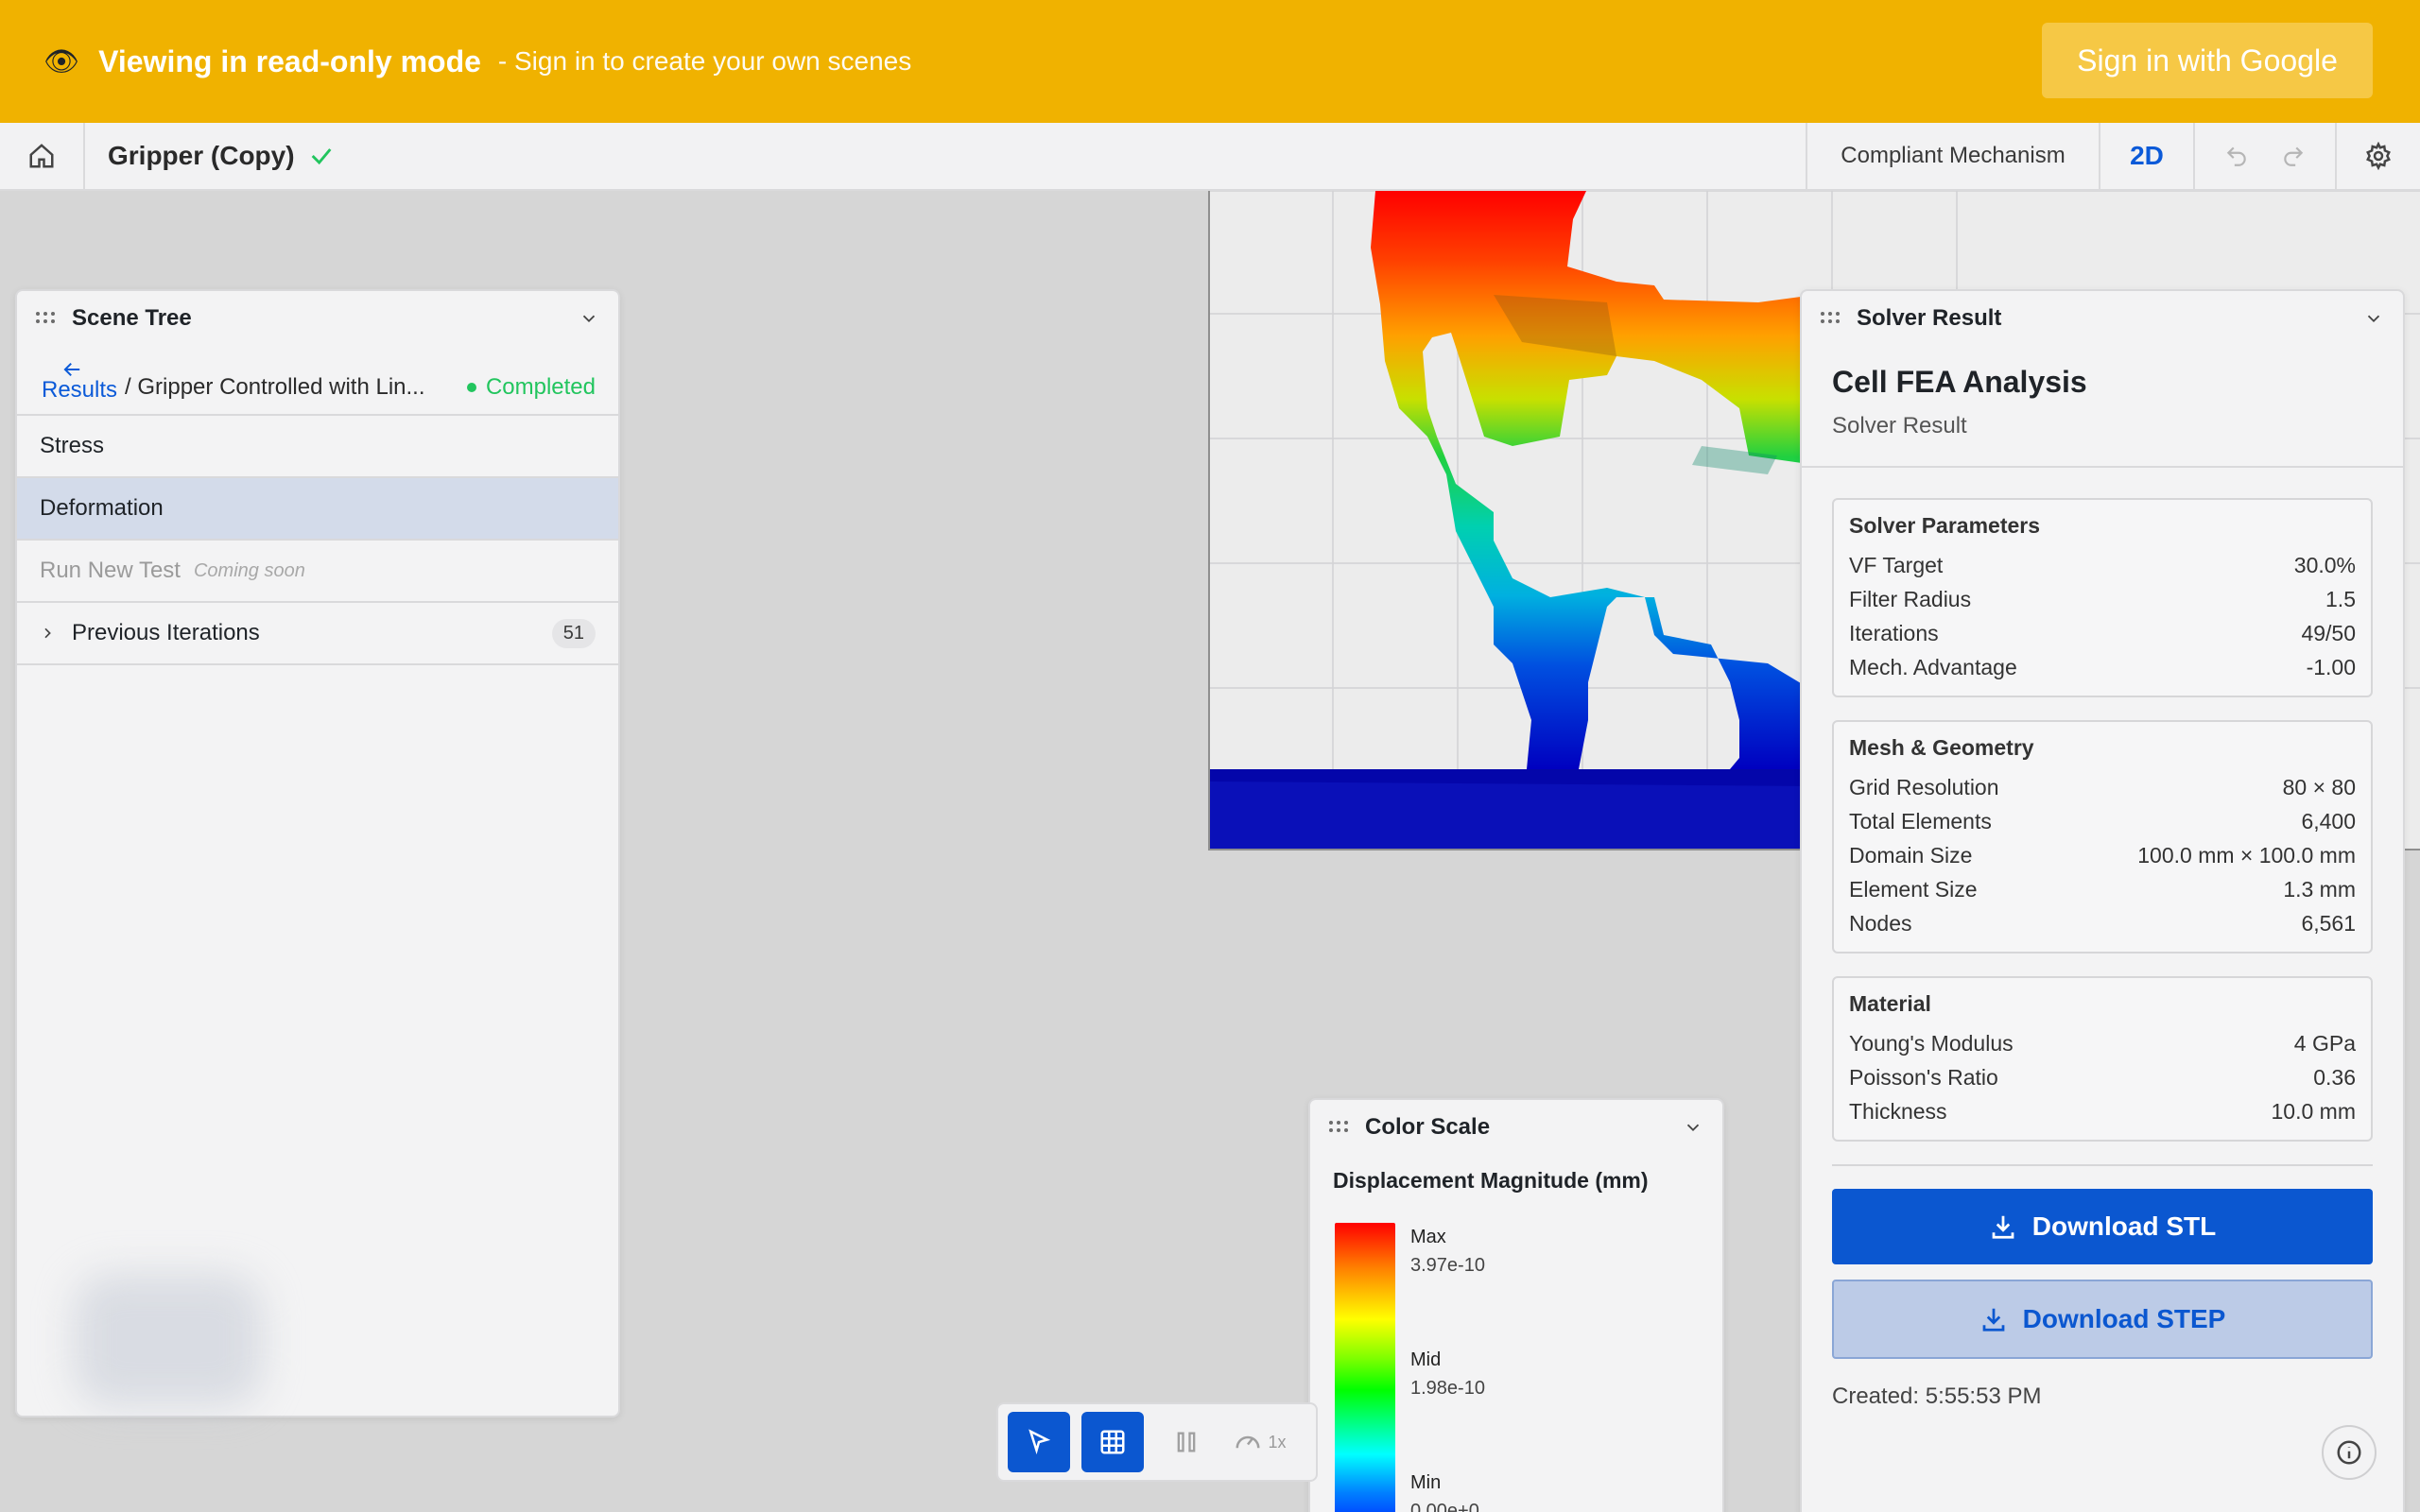  Describe the element at coordinates (1952, 156) in the screenshot. I see `mechanism-type-button: Compliant Mechanism` at that location.